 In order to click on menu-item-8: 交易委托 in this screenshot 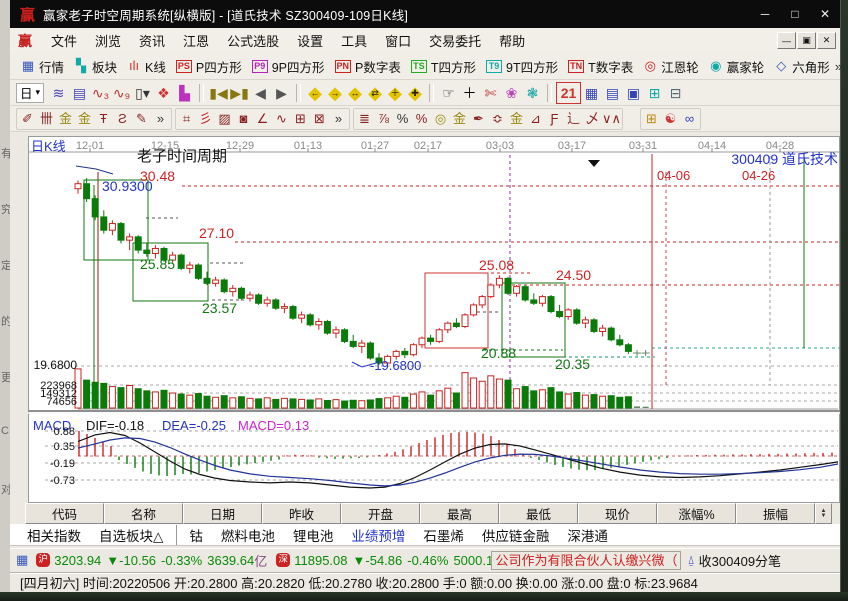, I will do `click(455, 40)`.